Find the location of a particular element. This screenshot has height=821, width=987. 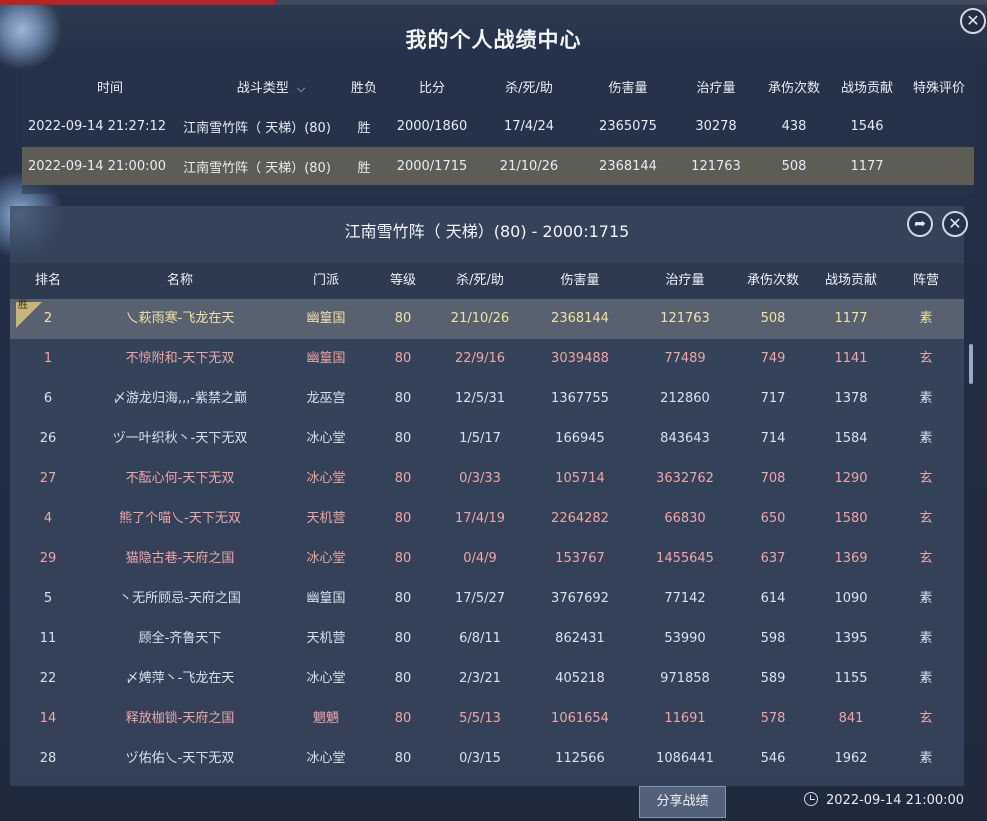

detail-col-camp: 阵营 is located at coordinates (925, 280).